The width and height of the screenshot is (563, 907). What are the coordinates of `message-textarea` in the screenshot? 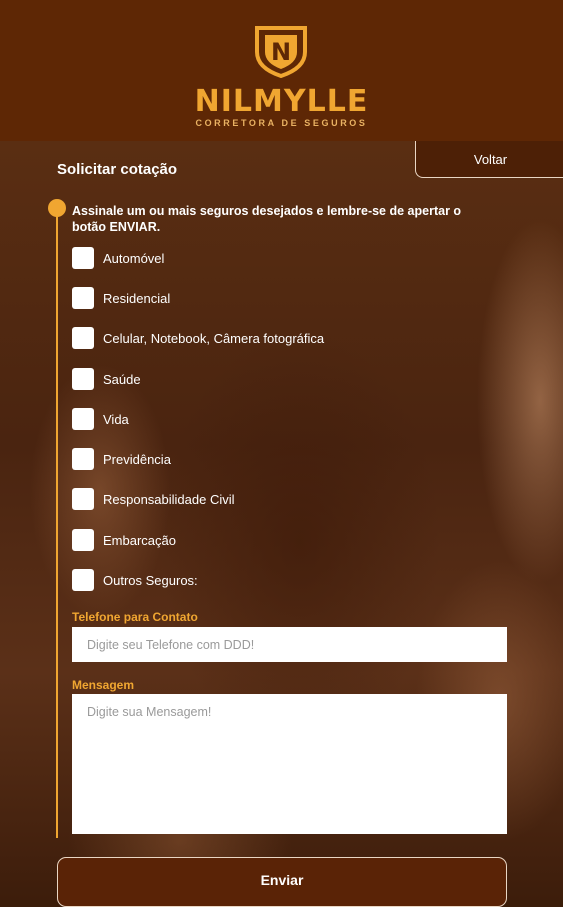 It's located at (289, 764).